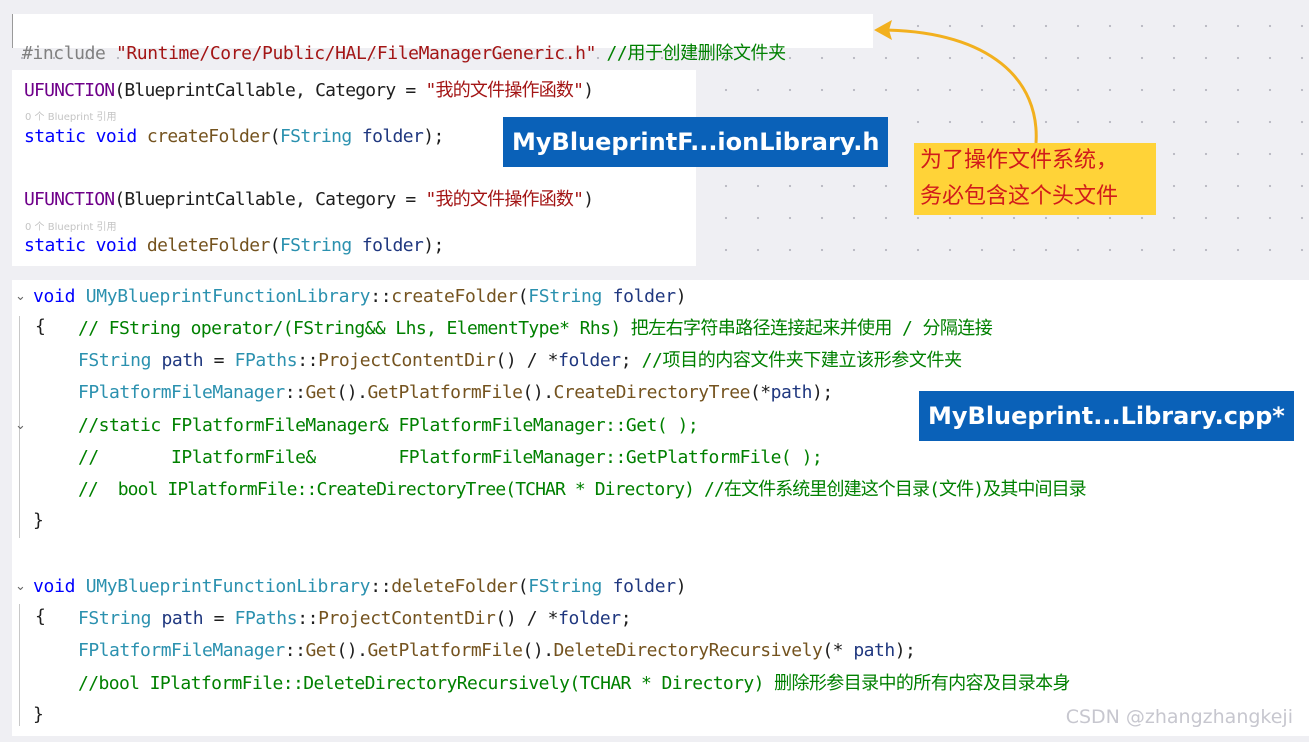 The width and height of the screenshot is (1309, 742). What do you see at coordinates (961, 86) in the screenshot?
I see `callout-arrow-line` at bounding box center [961, 86].